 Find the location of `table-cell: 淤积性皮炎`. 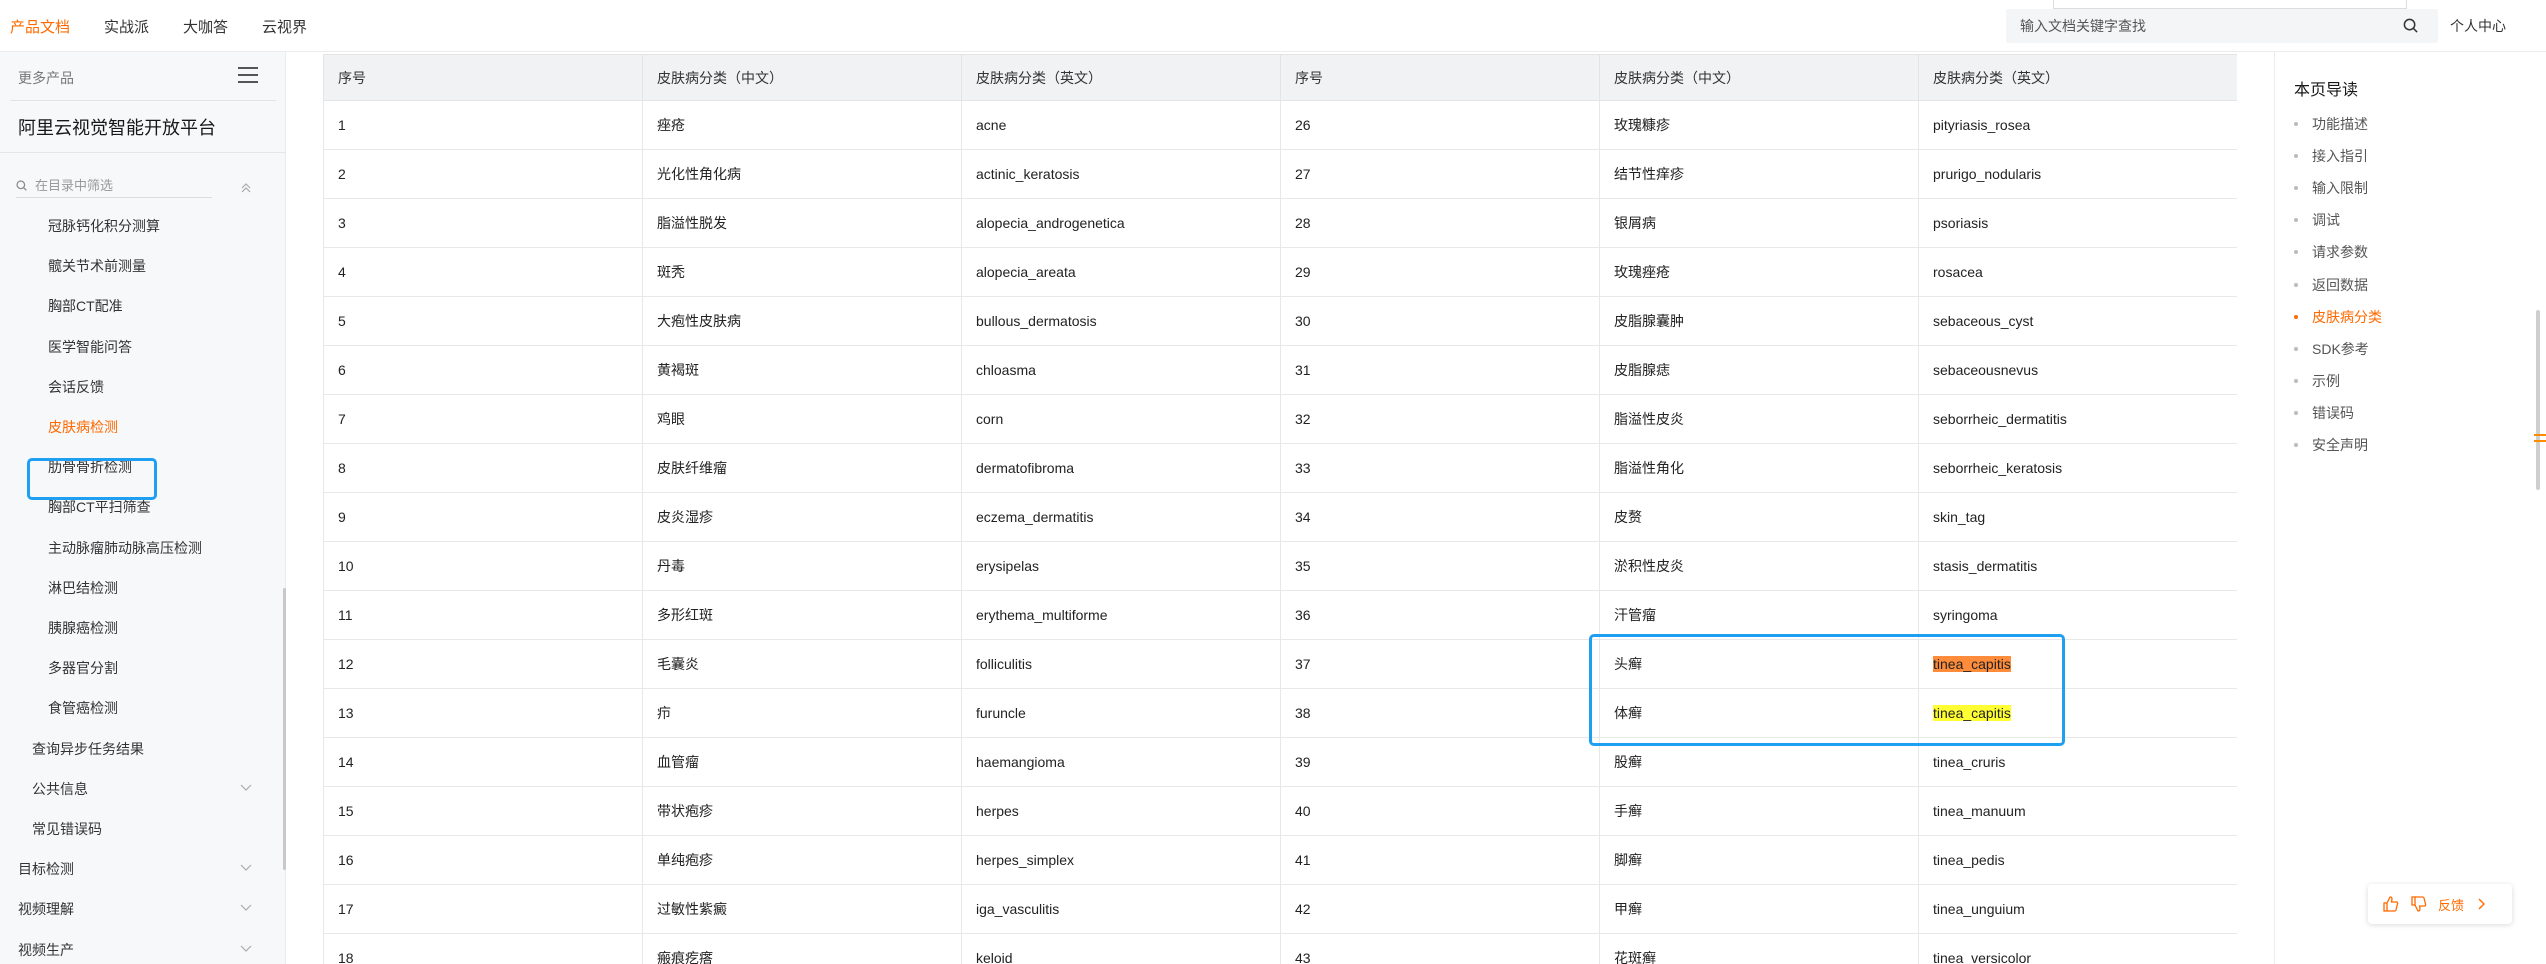

table-cell: 淤积性皮炎 is located at coordinates (1759, 566).